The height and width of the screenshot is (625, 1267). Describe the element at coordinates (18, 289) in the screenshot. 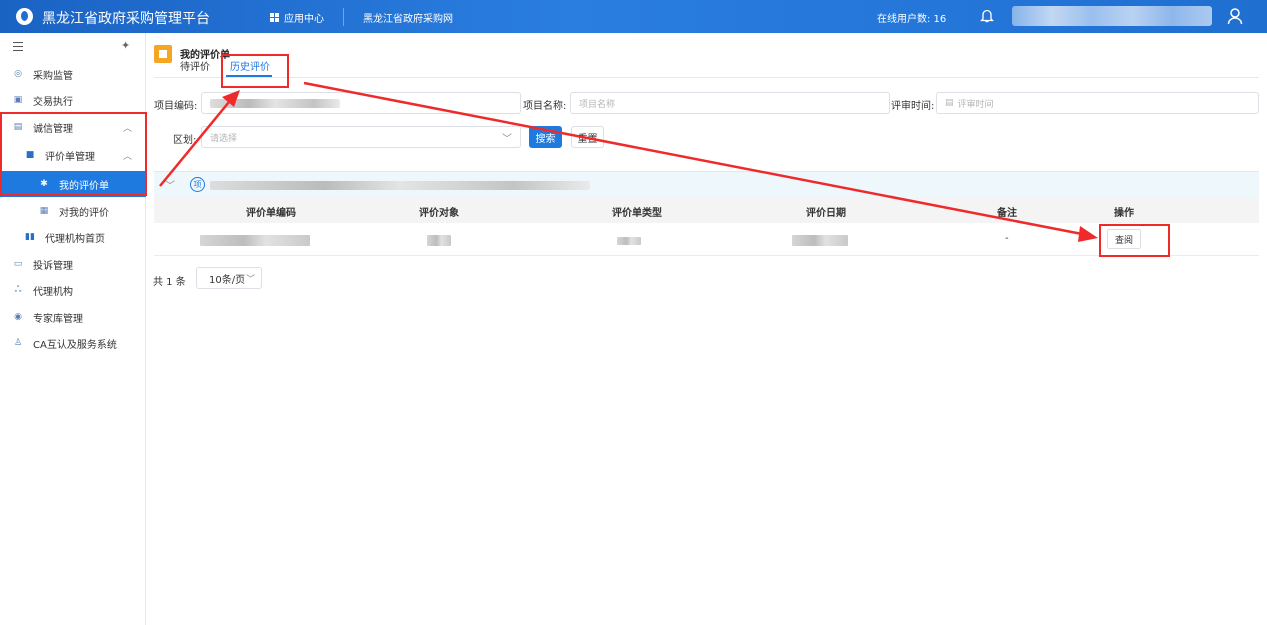

I see `people-icon: ஃ` at that location.